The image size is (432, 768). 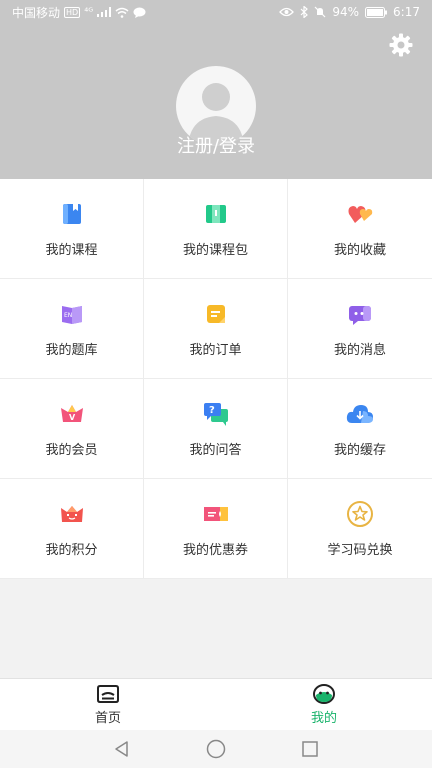 I want to click on smiley-profile-icon, so click(x=324, y=694).